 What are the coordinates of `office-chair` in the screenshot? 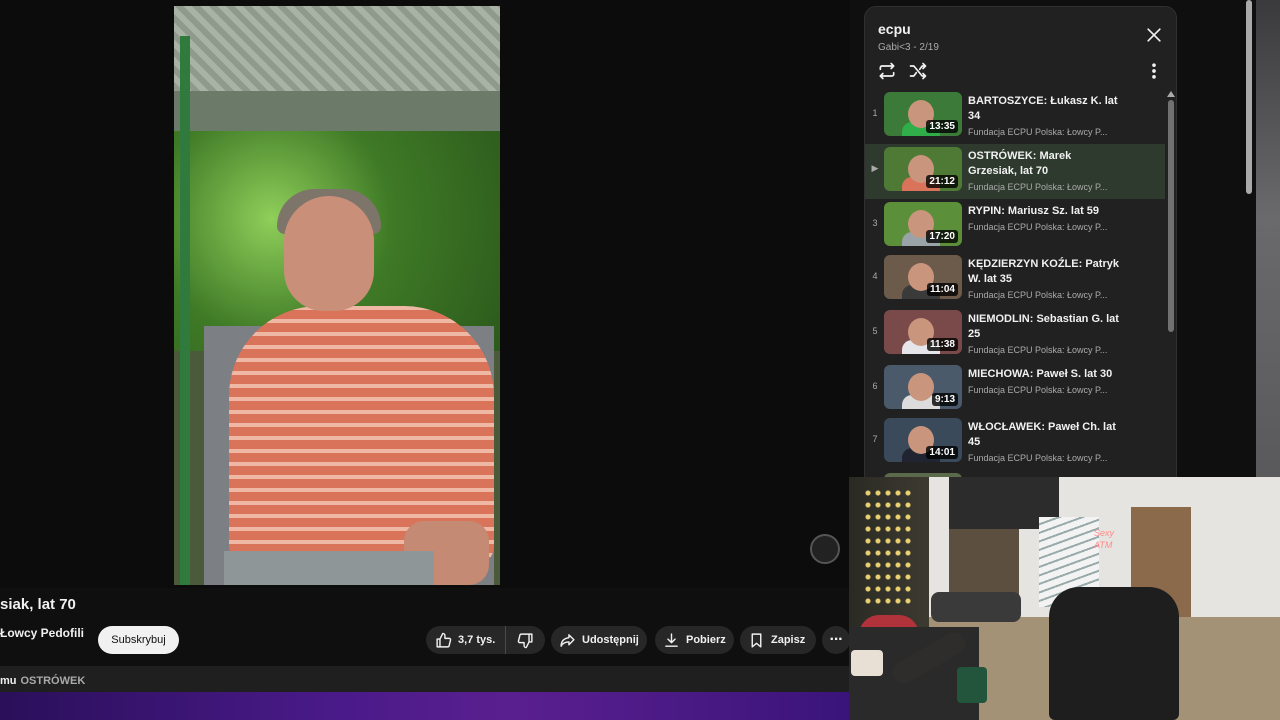 It's located at (1114, 653).